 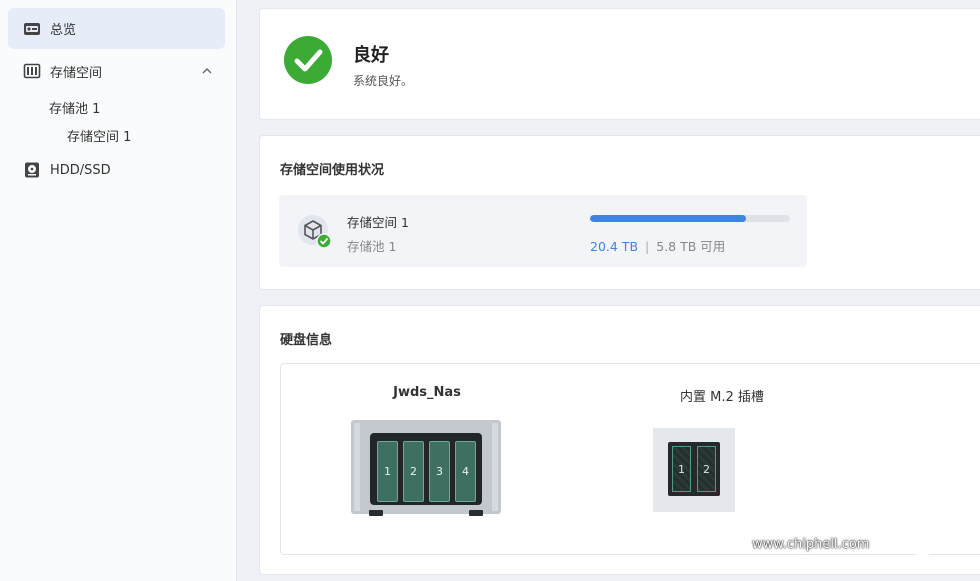 What do you see at coordinates (811, 544) in the screenshot?
I see `watermark-url: www.chiphell.com` at bounding box center [811, 544].